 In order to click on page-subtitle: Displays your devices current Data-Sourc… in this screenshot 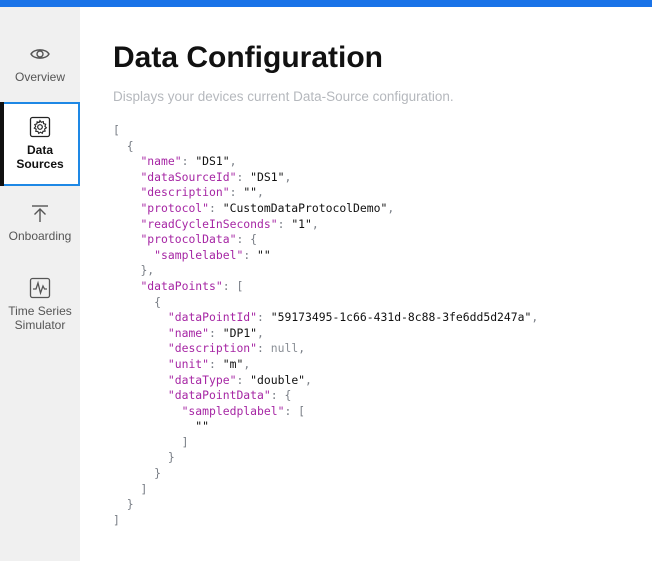, I will do `click(283, 96)`.